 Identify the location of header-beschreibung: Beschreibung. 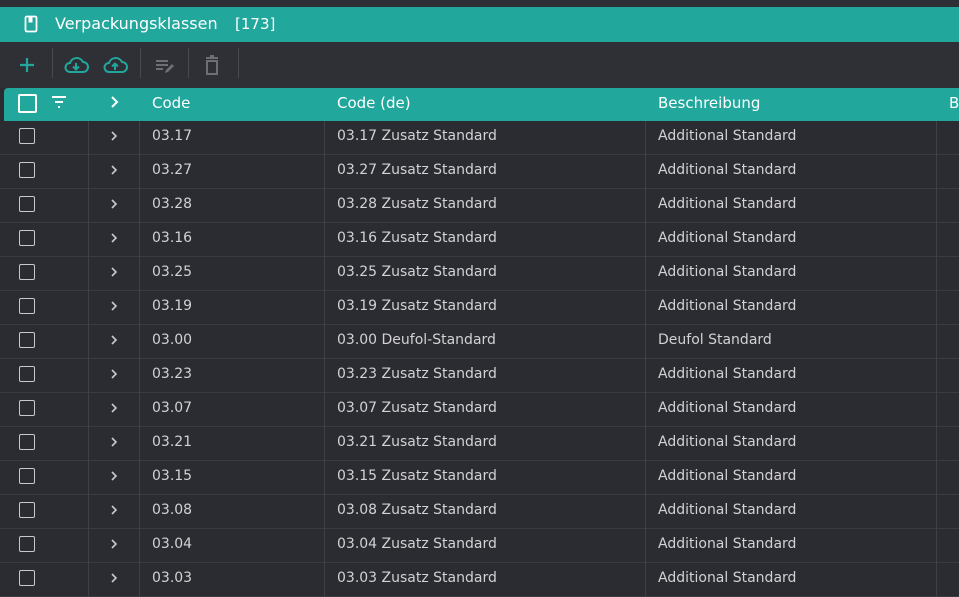
(709, 104).